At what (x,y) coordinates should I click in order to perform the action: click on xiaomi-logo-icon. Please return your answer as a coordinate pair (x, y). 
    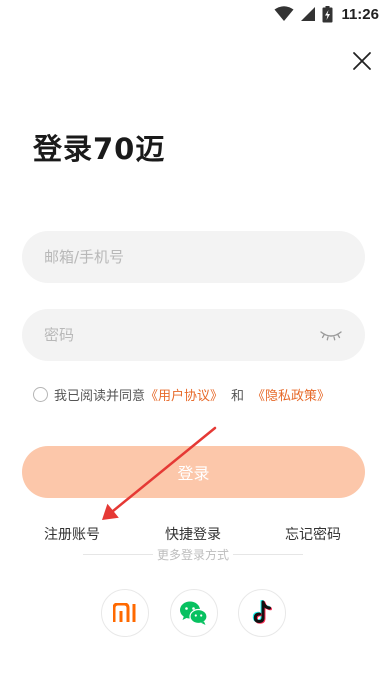
    Looking at the image, I should click on (124, 612).